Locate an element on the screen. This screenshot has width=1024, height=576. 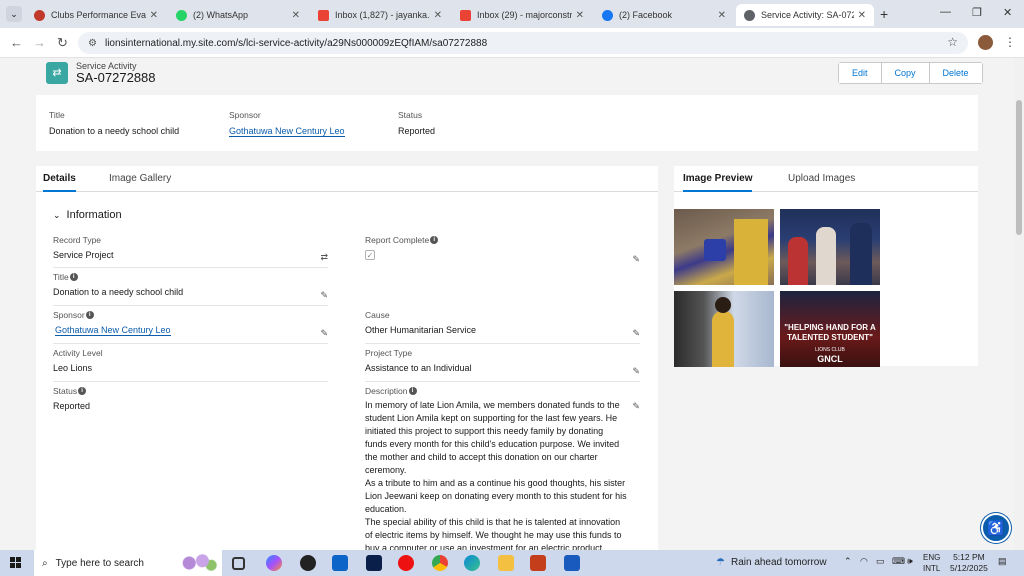
language-indicator: ENG INTL is located at coordinates (931, 563).